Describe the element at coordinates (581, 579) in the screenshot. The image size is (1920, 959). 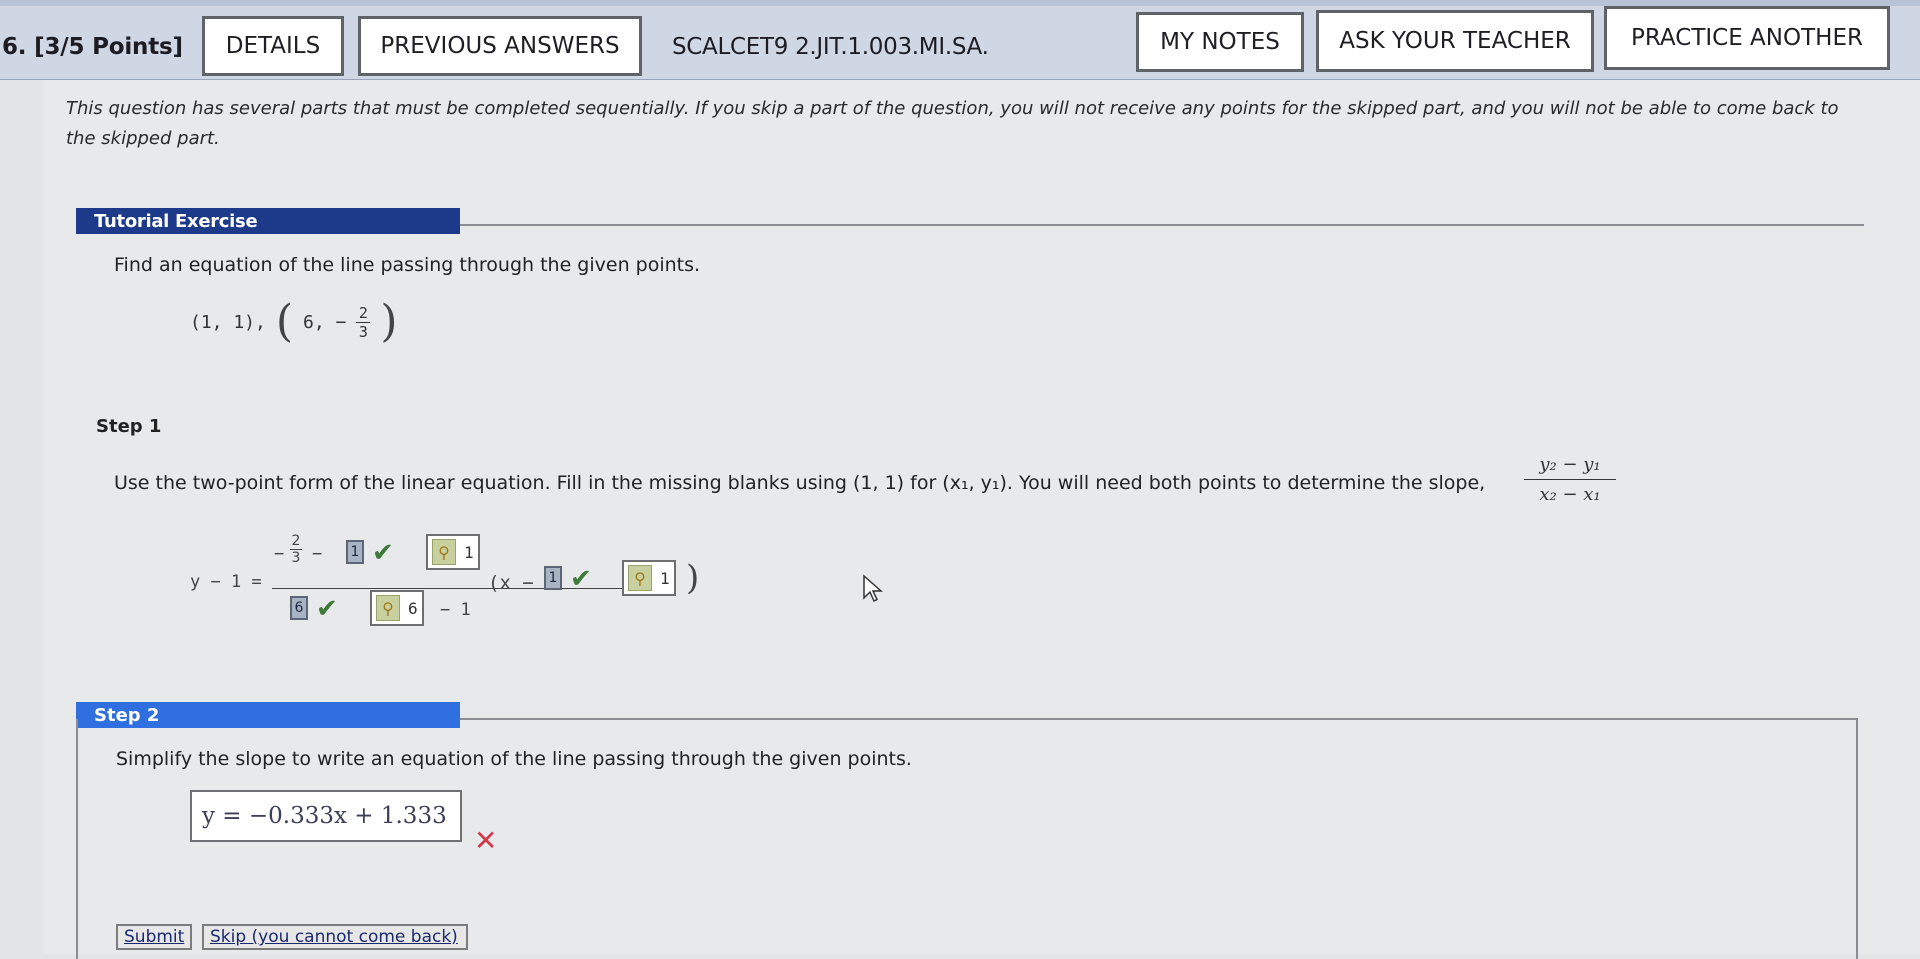
I see `paren-check-icon: ✔` at that location.